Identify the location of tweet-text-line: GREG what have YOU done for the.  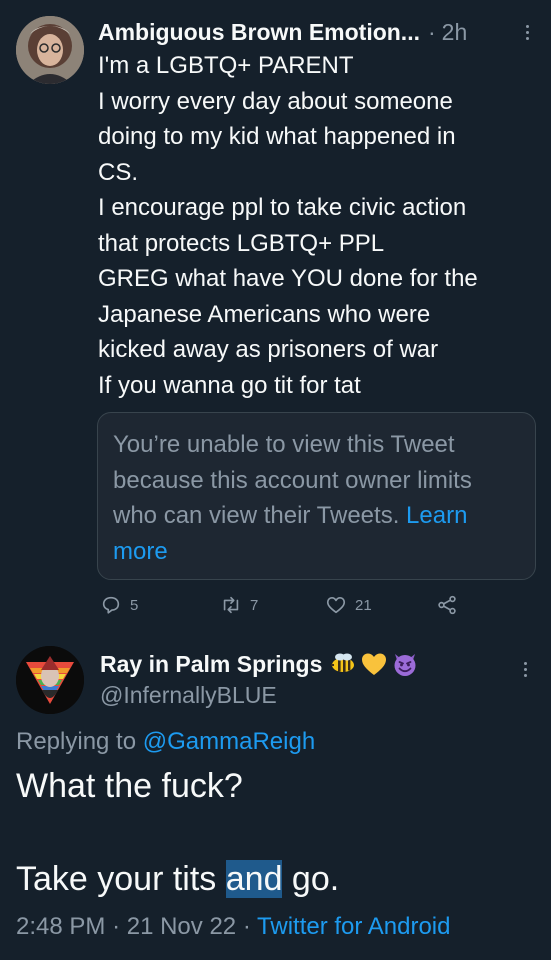
(288, 278).